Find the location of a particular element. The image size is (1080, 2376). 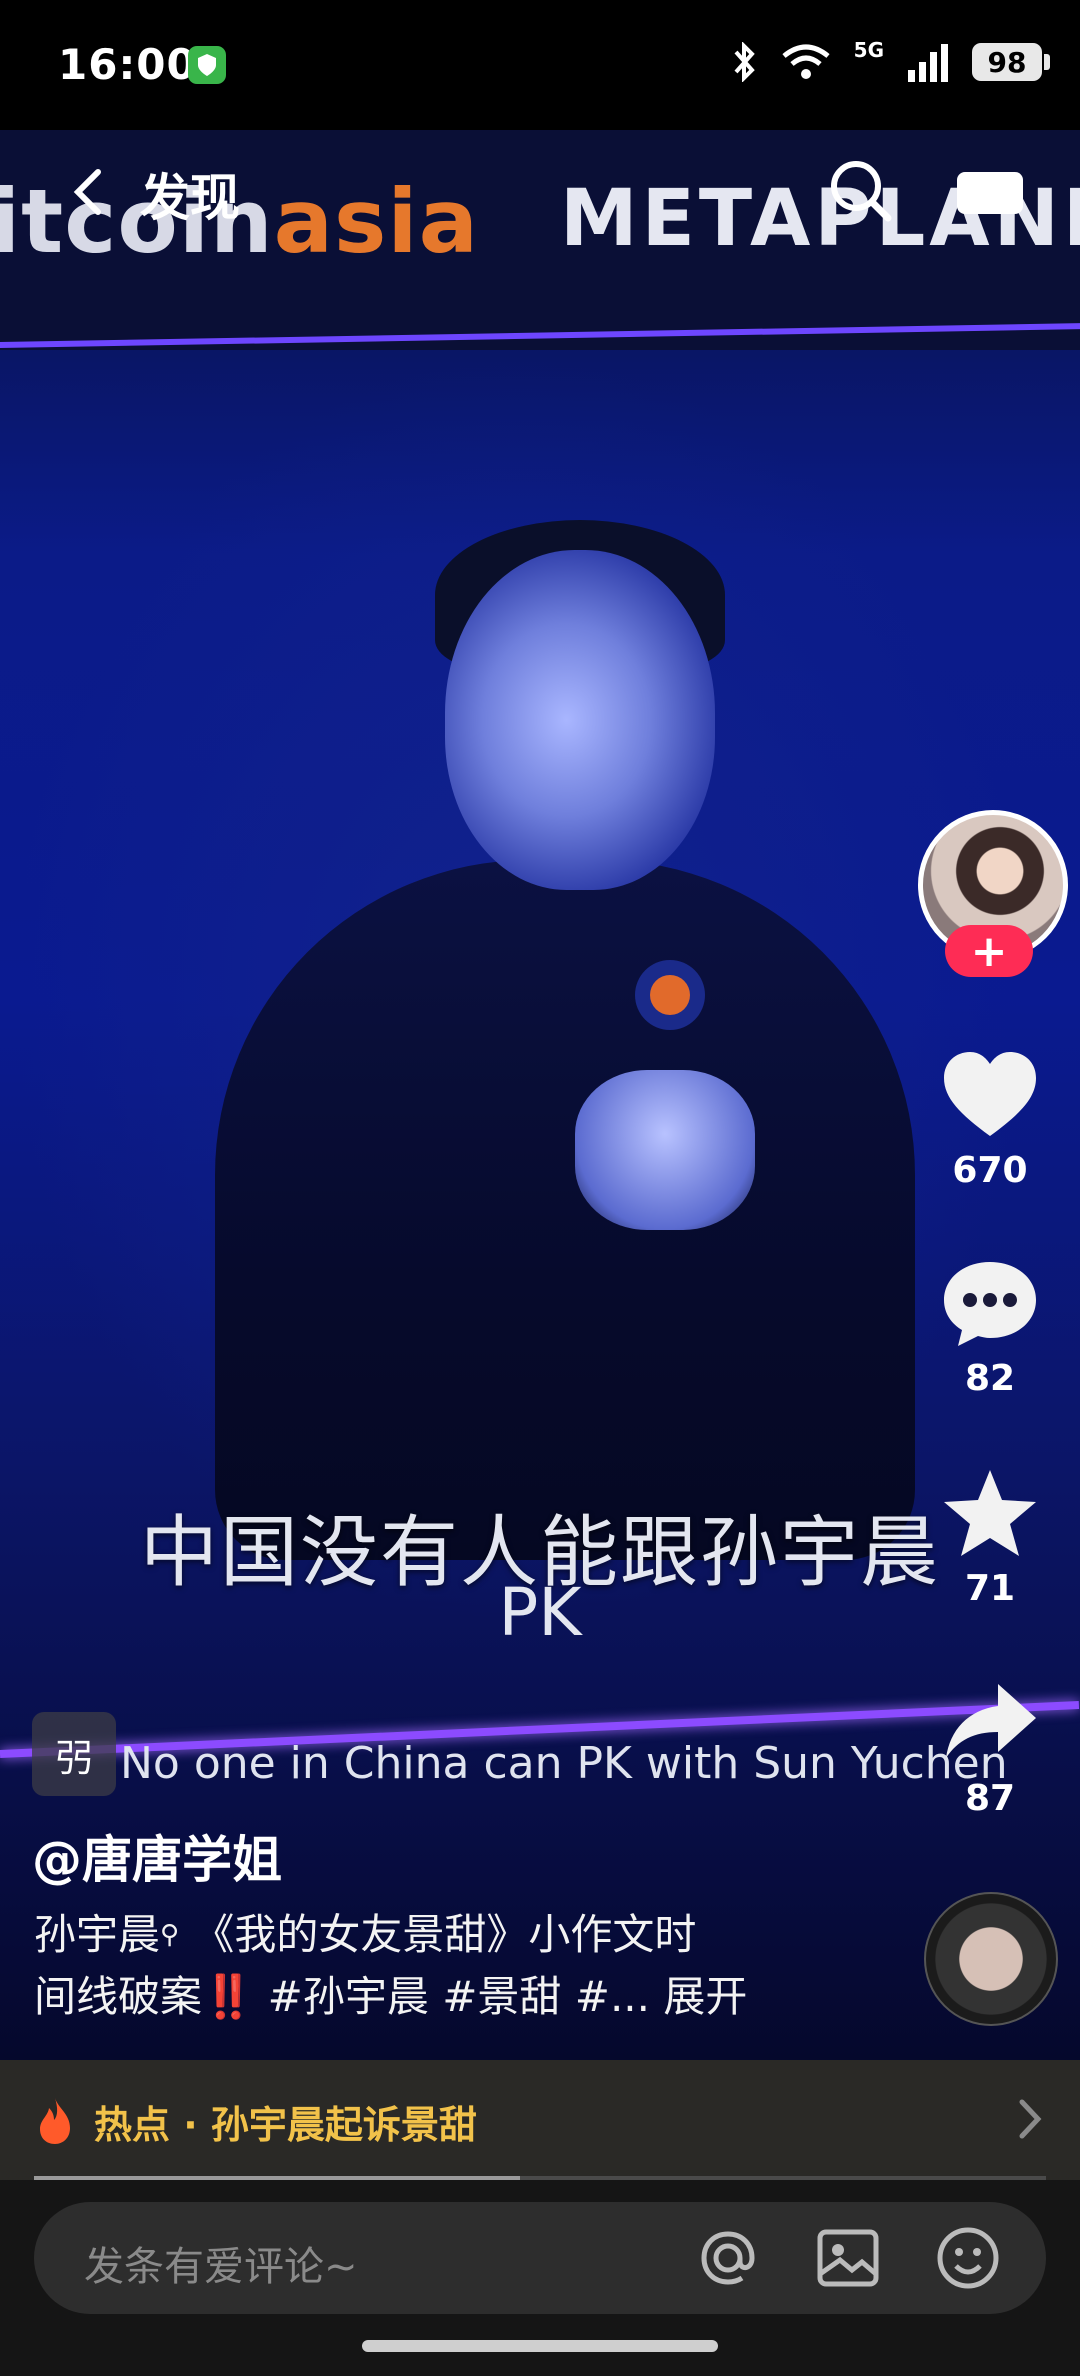

star-icon is located at coordinates (990, 1513).